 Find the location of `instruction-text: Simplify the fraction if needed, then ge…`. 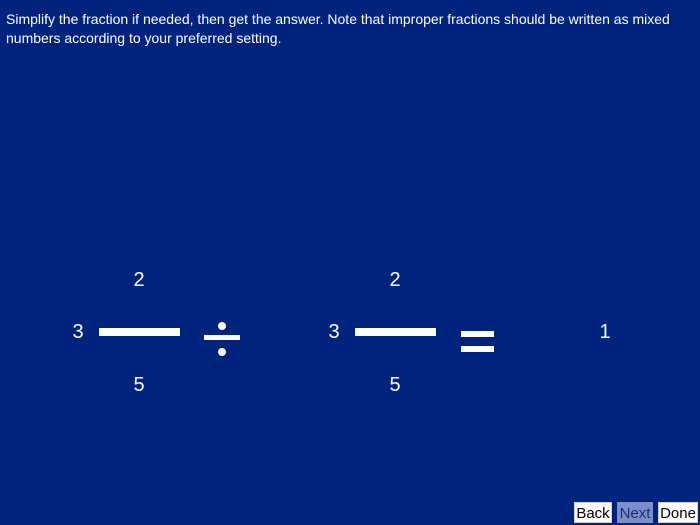

instruction-text: Simplify the fraction if needed, then ge… is located at coordinates (338, 28).